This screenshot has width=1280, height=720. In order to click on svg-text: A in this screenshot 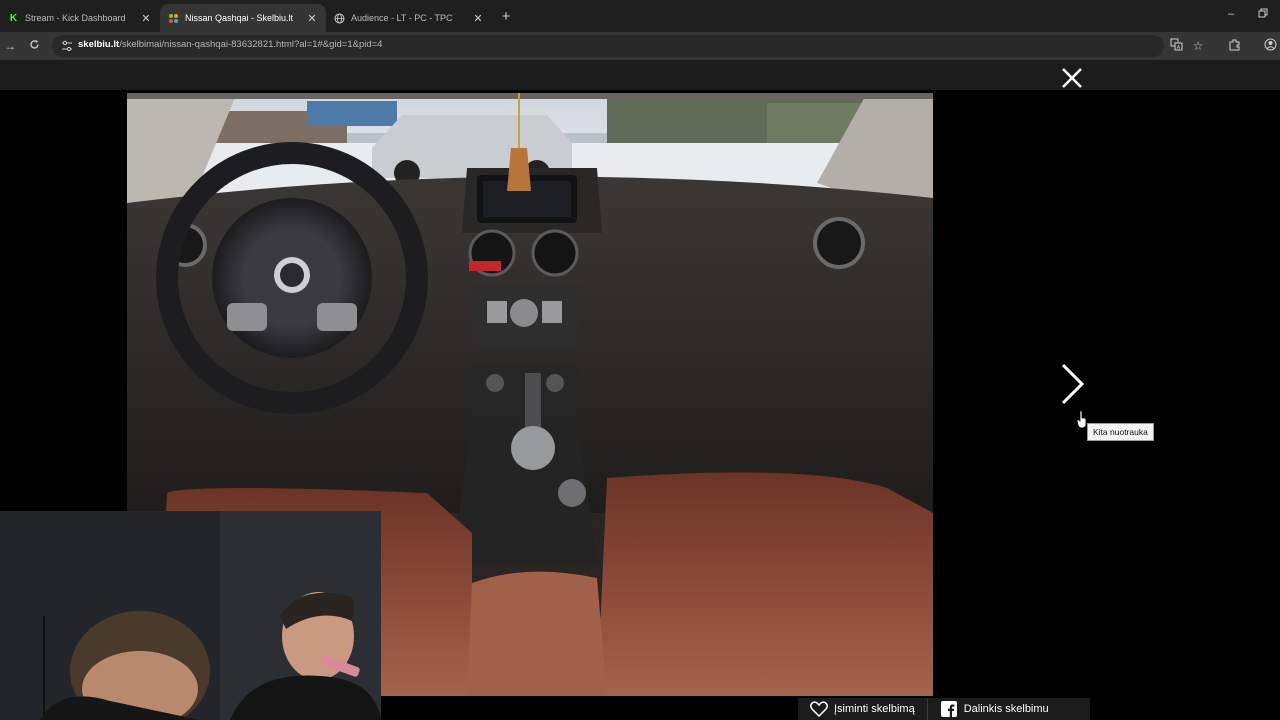, I will do `click(1178, 48)`.